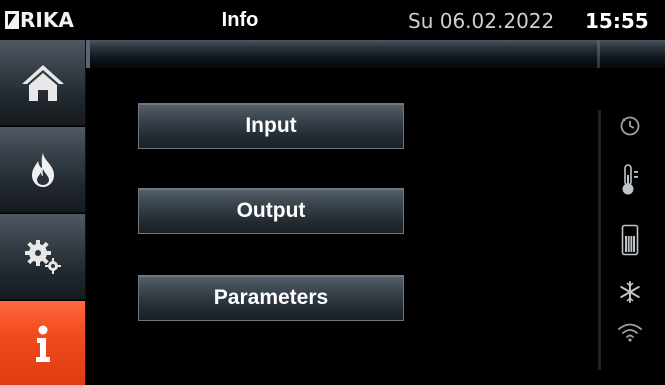 The image size is (665, 385). I want to click on page-title: Info, so click(240, 20).